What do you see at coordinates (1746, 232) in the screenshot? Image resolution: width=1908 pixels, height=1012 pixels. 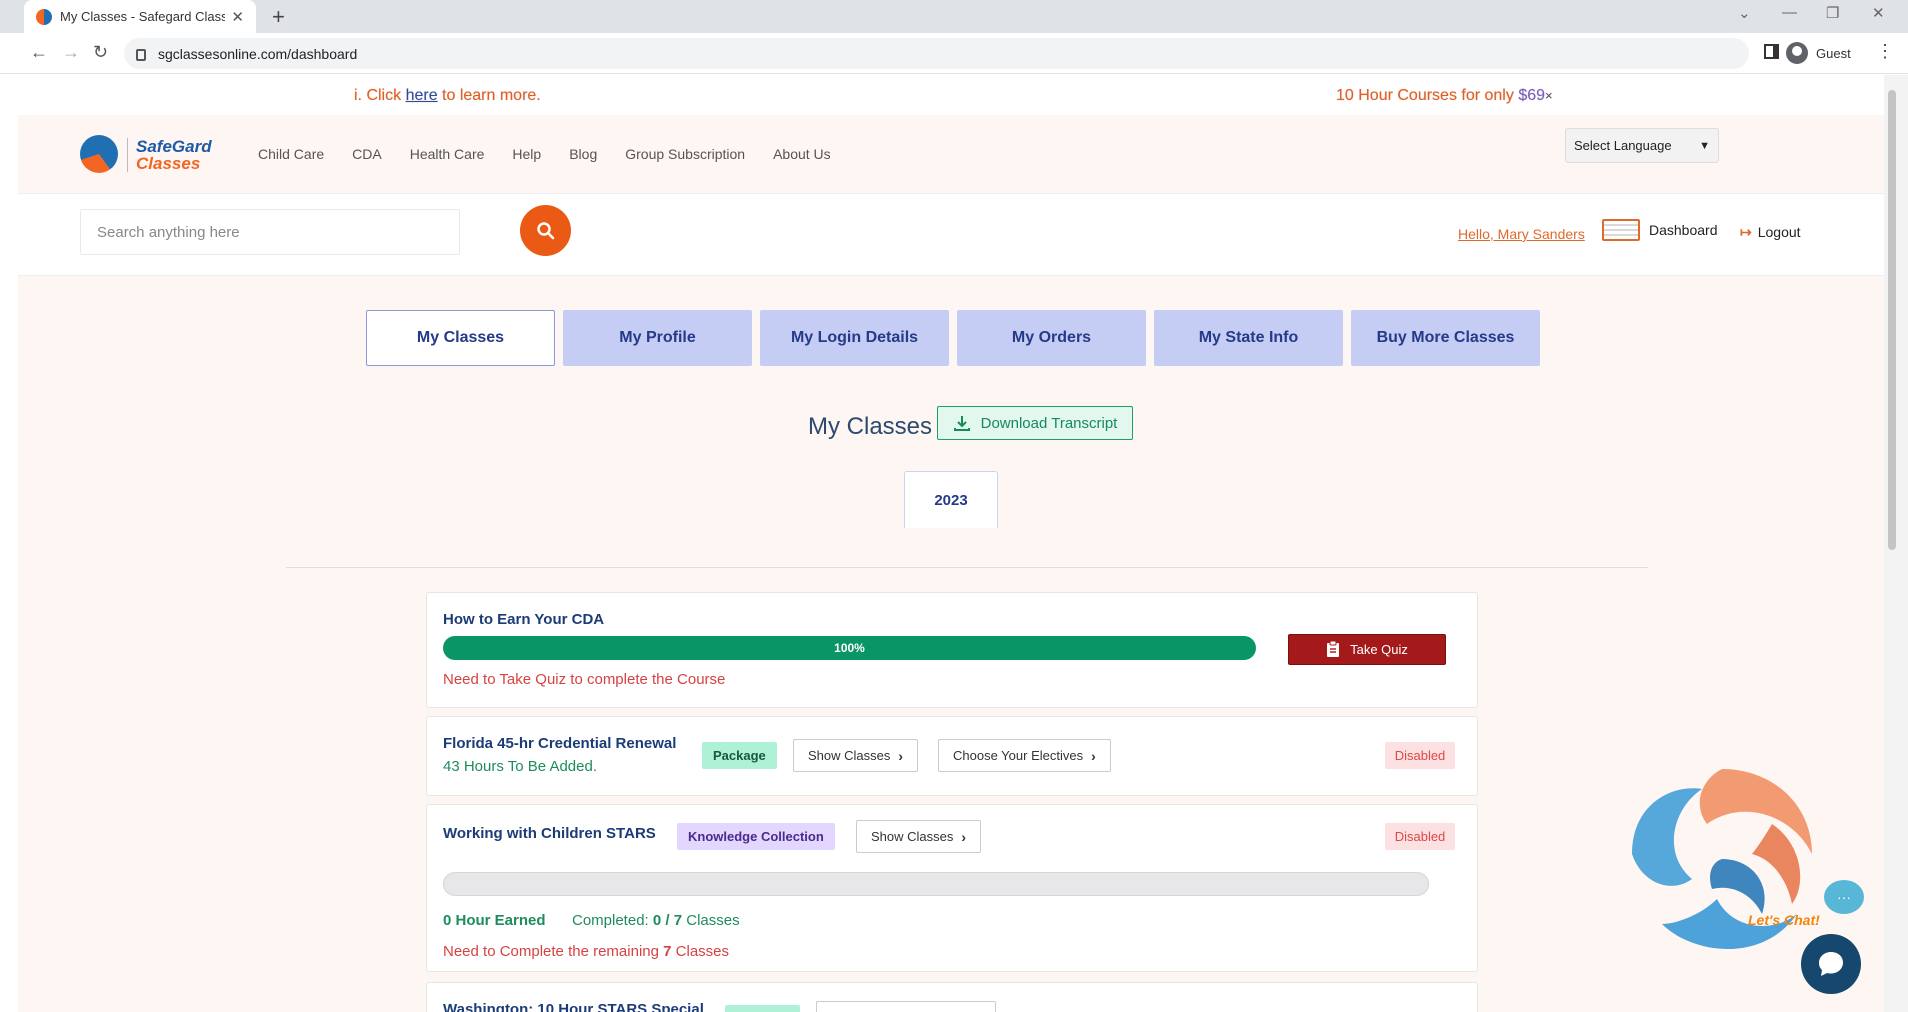 I see `logout-icon: ↦` at bounding box center [1746, 232].